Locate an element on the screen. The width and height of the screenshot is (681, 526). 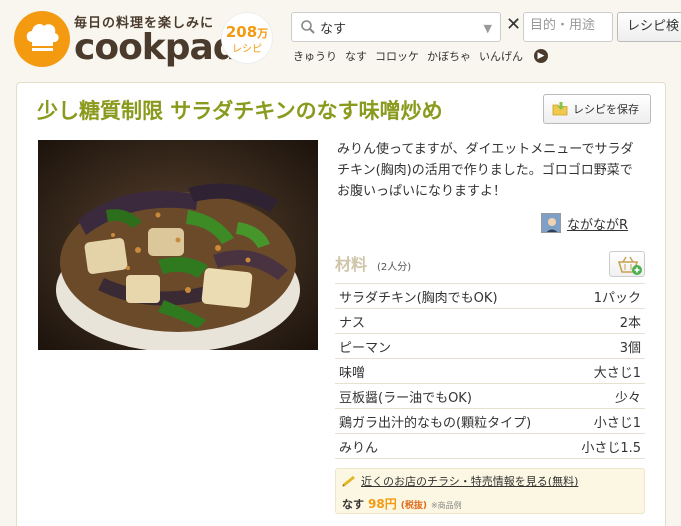
keyword-link: コロッケ is located at coordinates (397, 56).